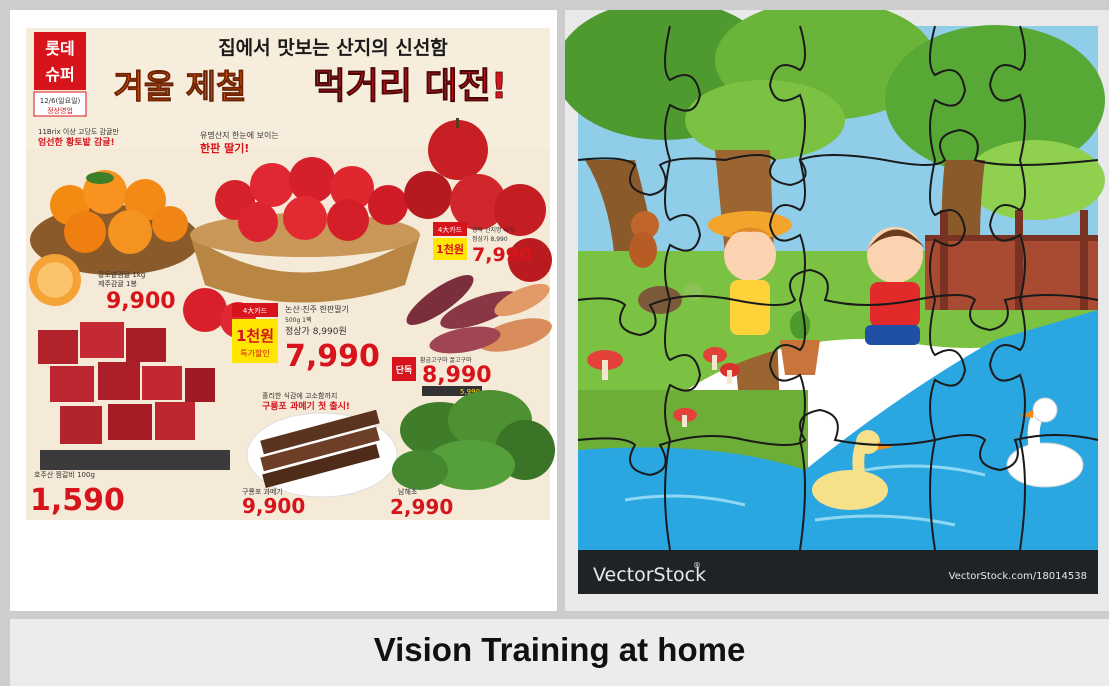 Image resolution: width=1109 pixels, height=686 pixels. I want to click on strawberry-price: 7,990, so click(332, 356).